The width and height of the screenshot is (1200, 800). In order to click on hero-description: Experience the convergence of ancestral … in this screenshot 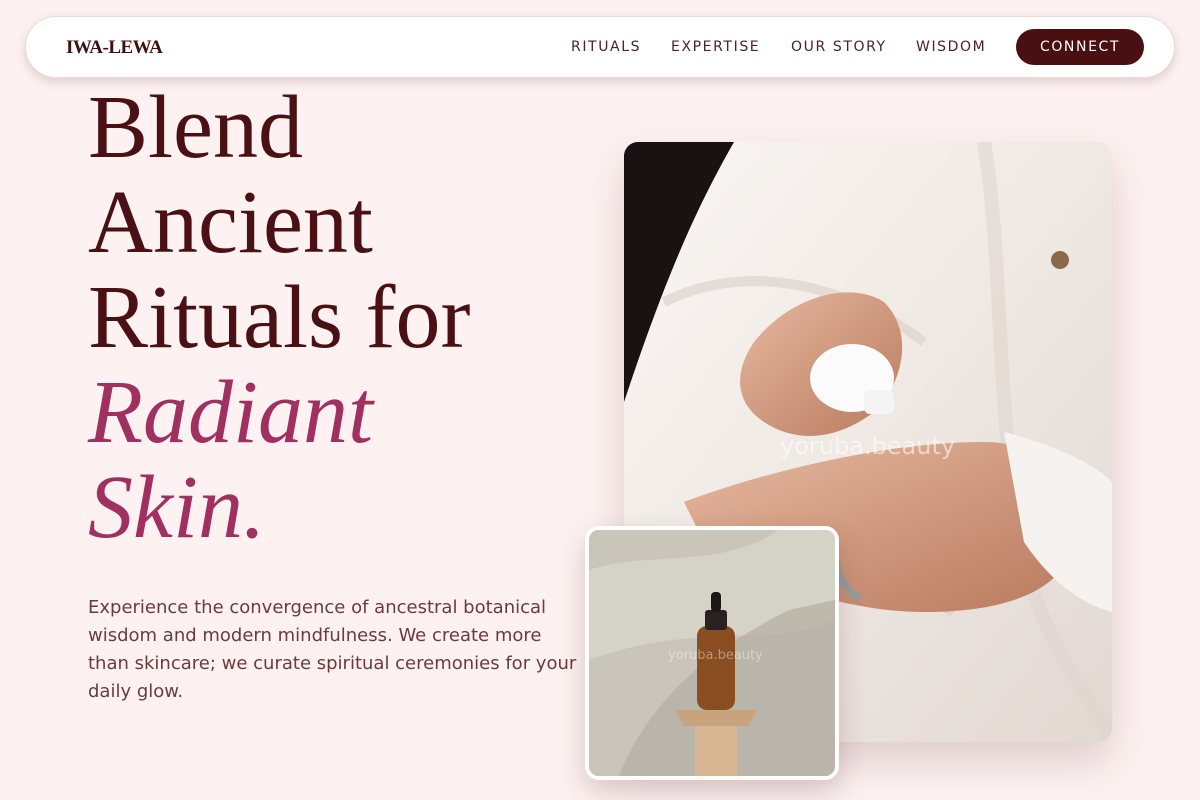, I will do `click(332, 649)`.